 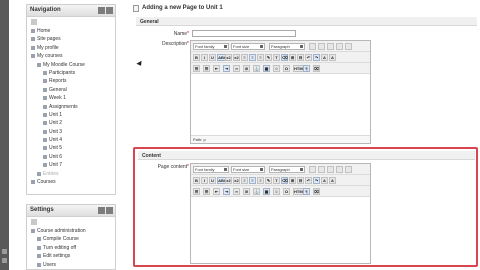 I want to click on nav-item: Week 1, so click(x=71, y=98).